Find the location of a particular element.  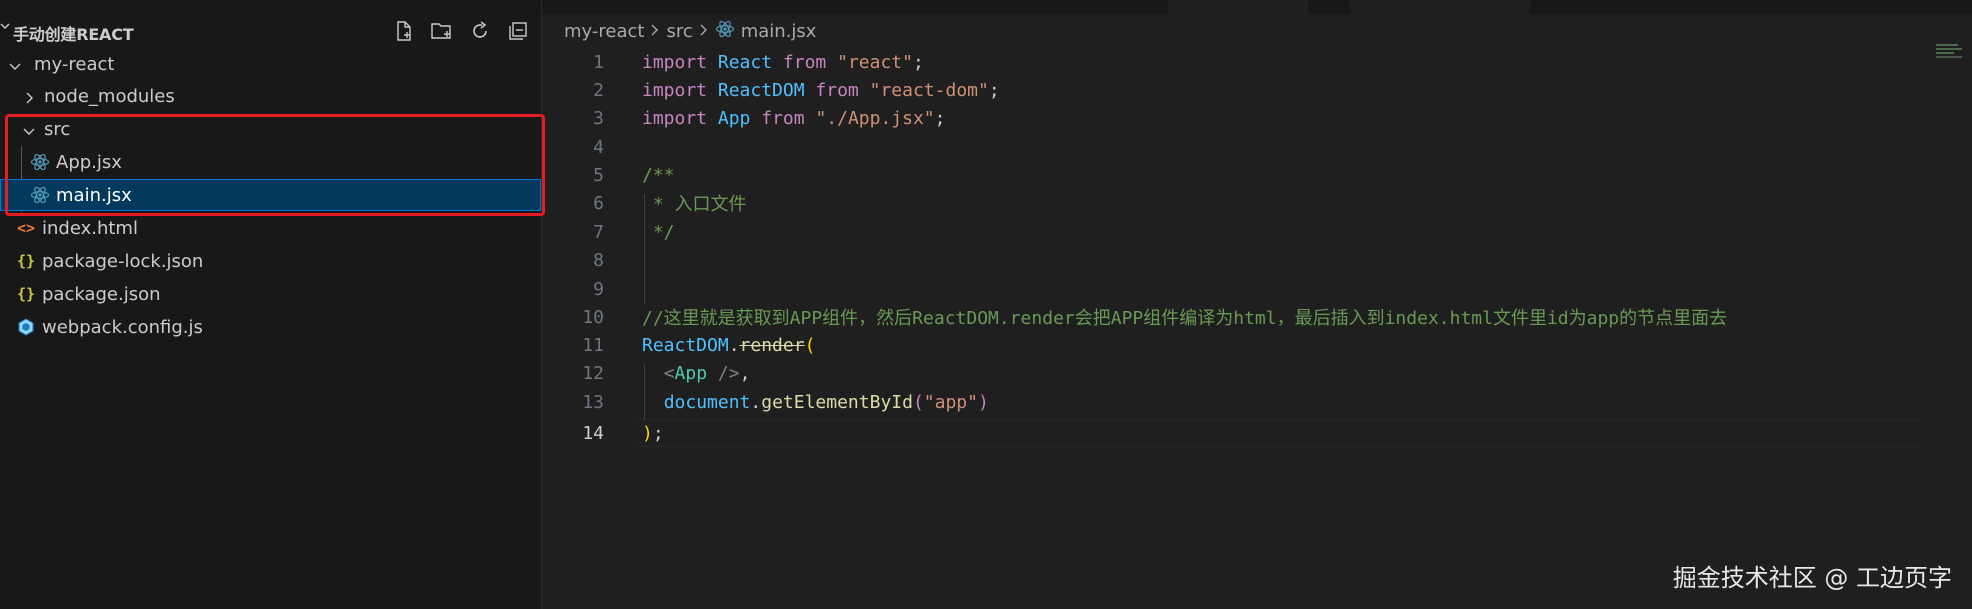

tree-item-label: src is located at coordinates (57, 129).